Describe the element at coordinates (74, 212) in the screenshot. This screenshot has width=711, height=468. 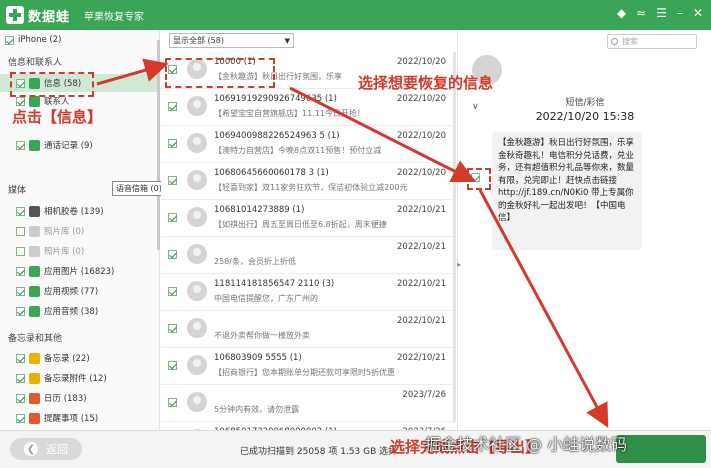
I see `sidebar-item-label: 相机胶卷 (139)` at that location.